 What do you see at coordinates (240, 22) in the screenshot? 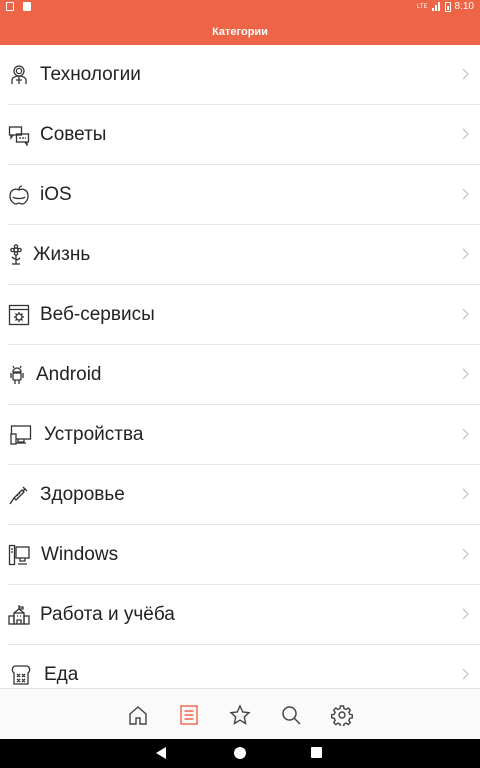
I see `app-header: LTE 8:10 Категории` at bounding box center [240, 22].